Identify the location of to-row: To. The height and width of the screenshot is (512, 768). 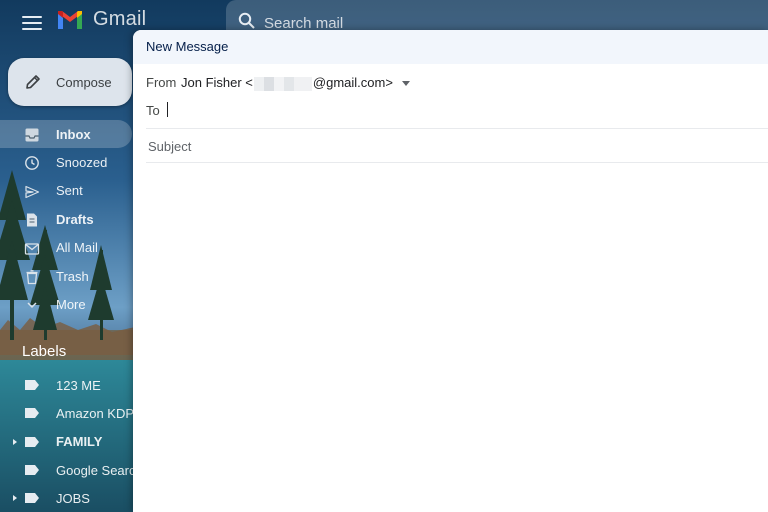
(457, 111).